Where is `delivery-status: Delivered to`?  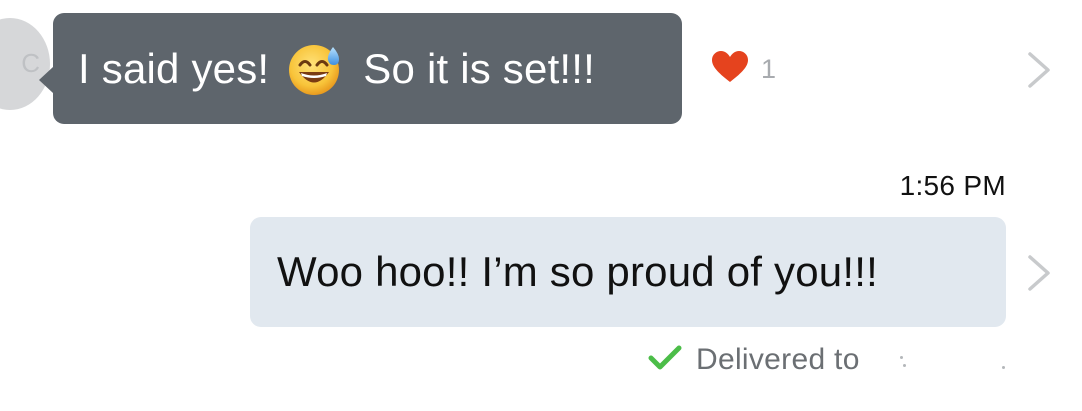 delivery-status: Delivered to is located at coordinates (754, 360).